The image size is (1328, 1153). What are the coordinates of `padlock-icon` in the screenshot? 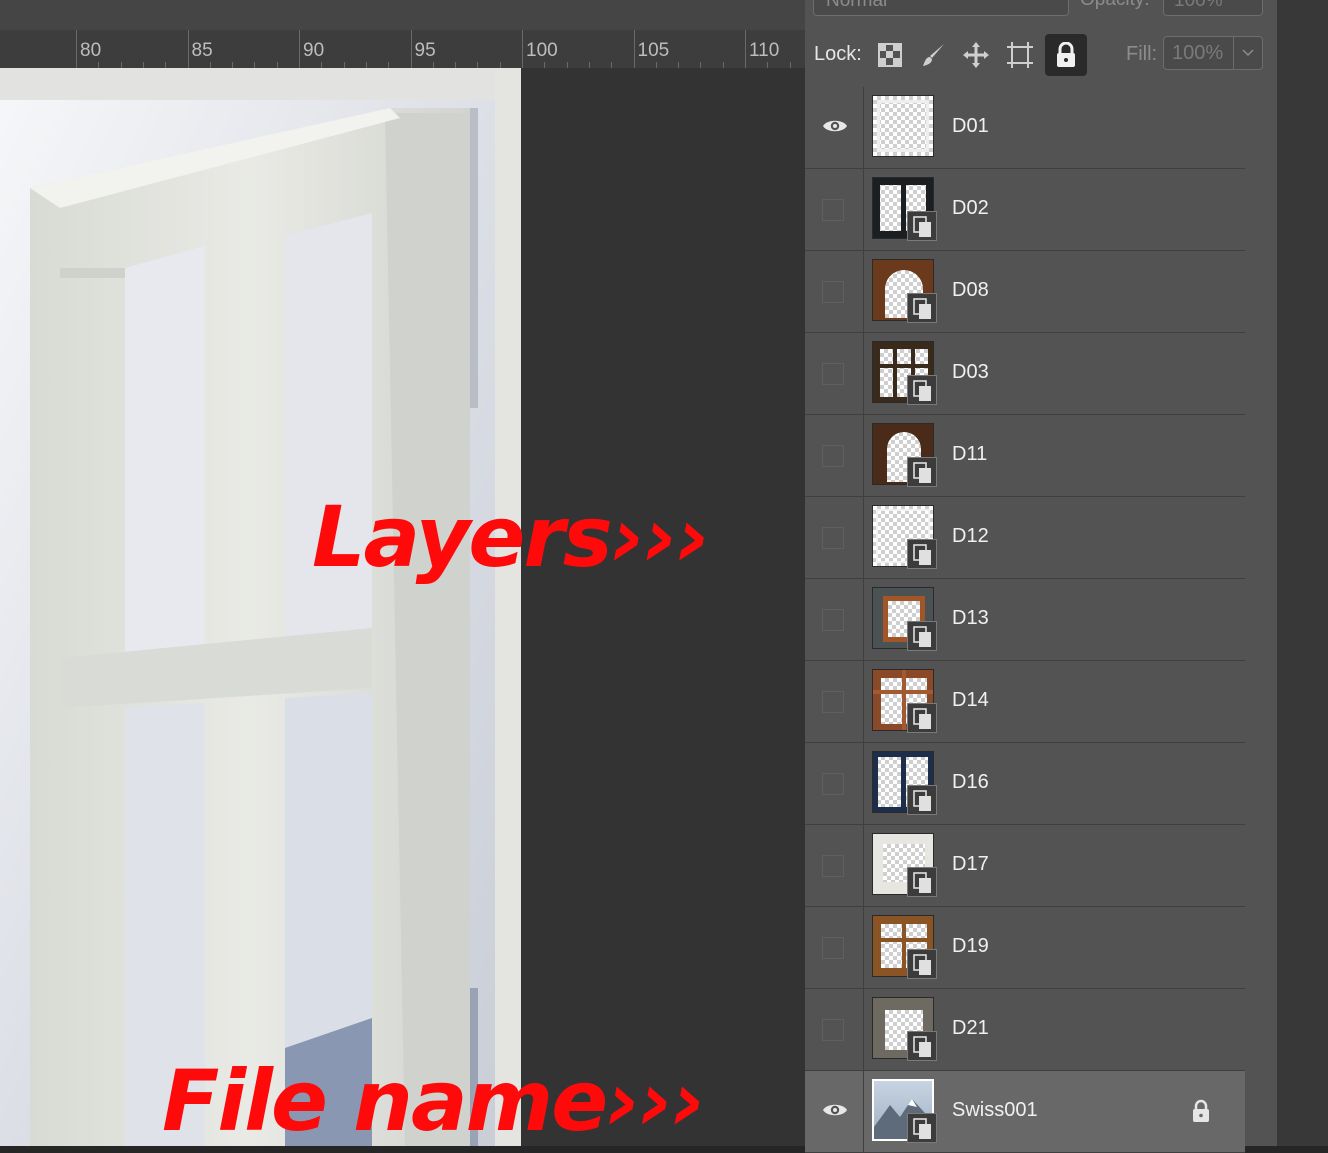 It's located at (1066, 55).